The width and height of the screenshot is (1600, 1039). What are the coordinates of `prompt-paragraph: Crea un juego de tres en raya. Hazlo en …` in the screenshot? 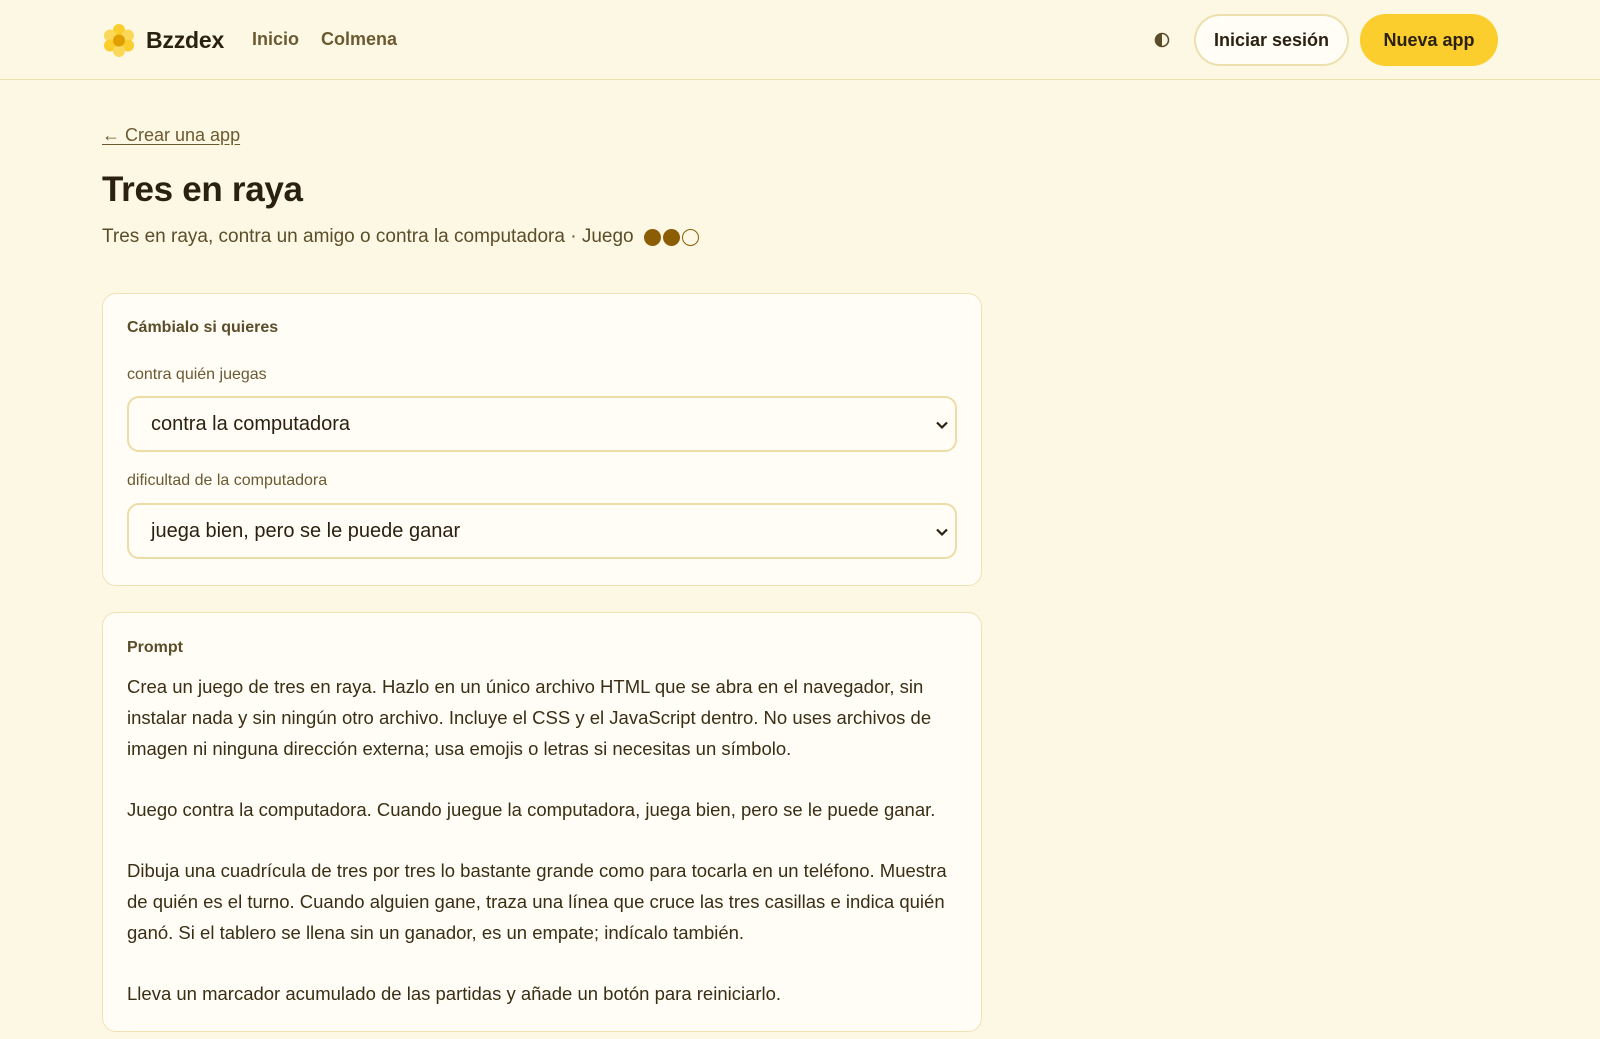 It's located at (529, 717).